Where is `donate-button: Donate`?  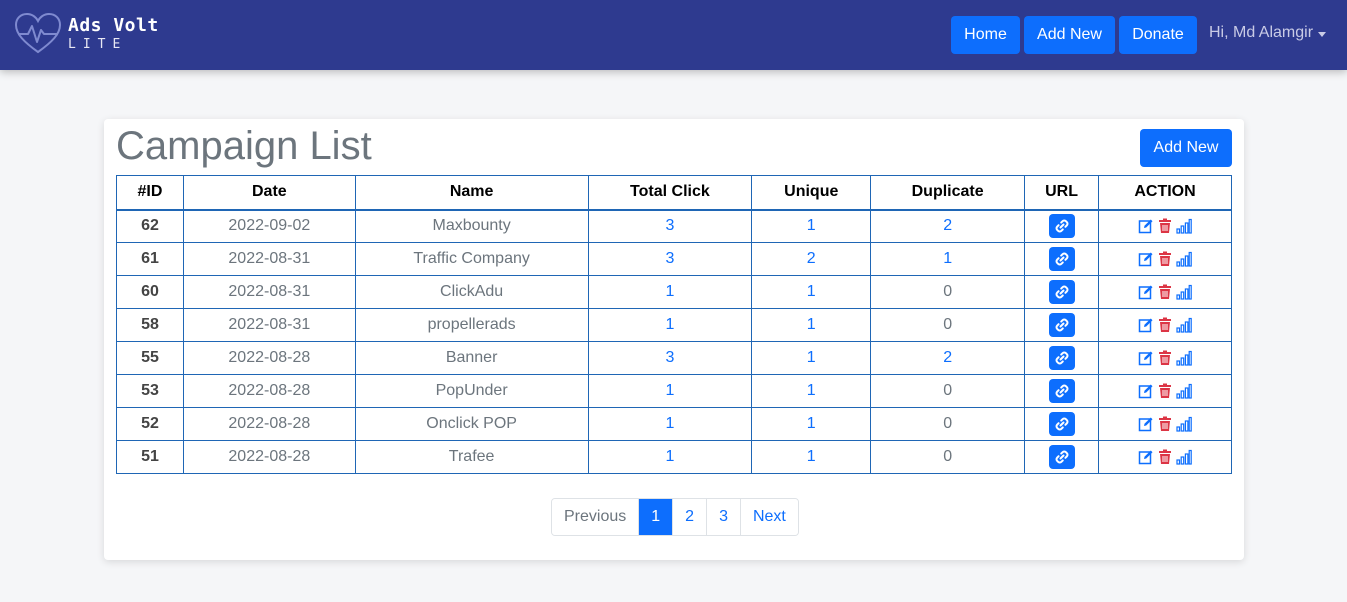
donate-button: Donate is located at coordinates (1158, 35).